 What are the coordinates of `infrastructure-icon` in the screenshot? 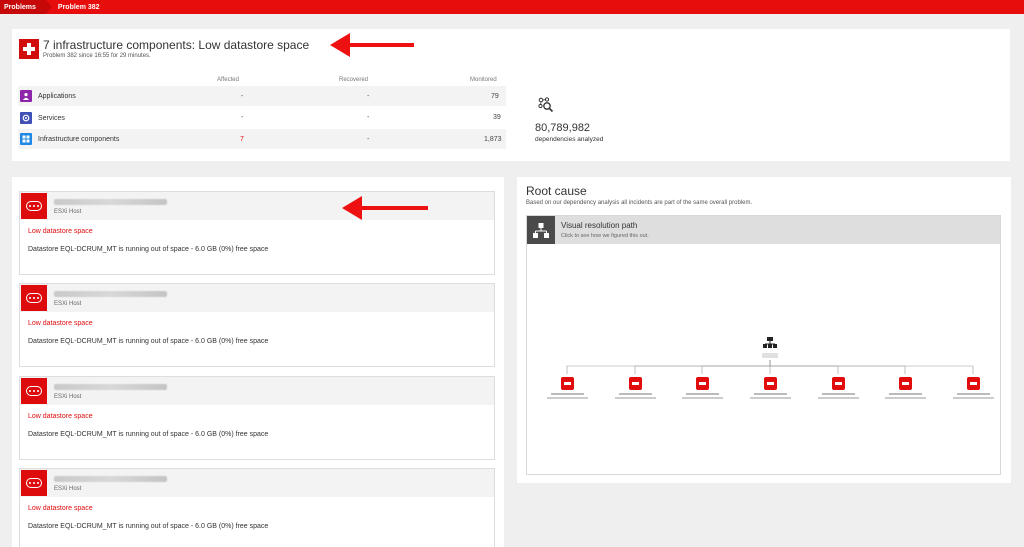 It's located at (26, 139).